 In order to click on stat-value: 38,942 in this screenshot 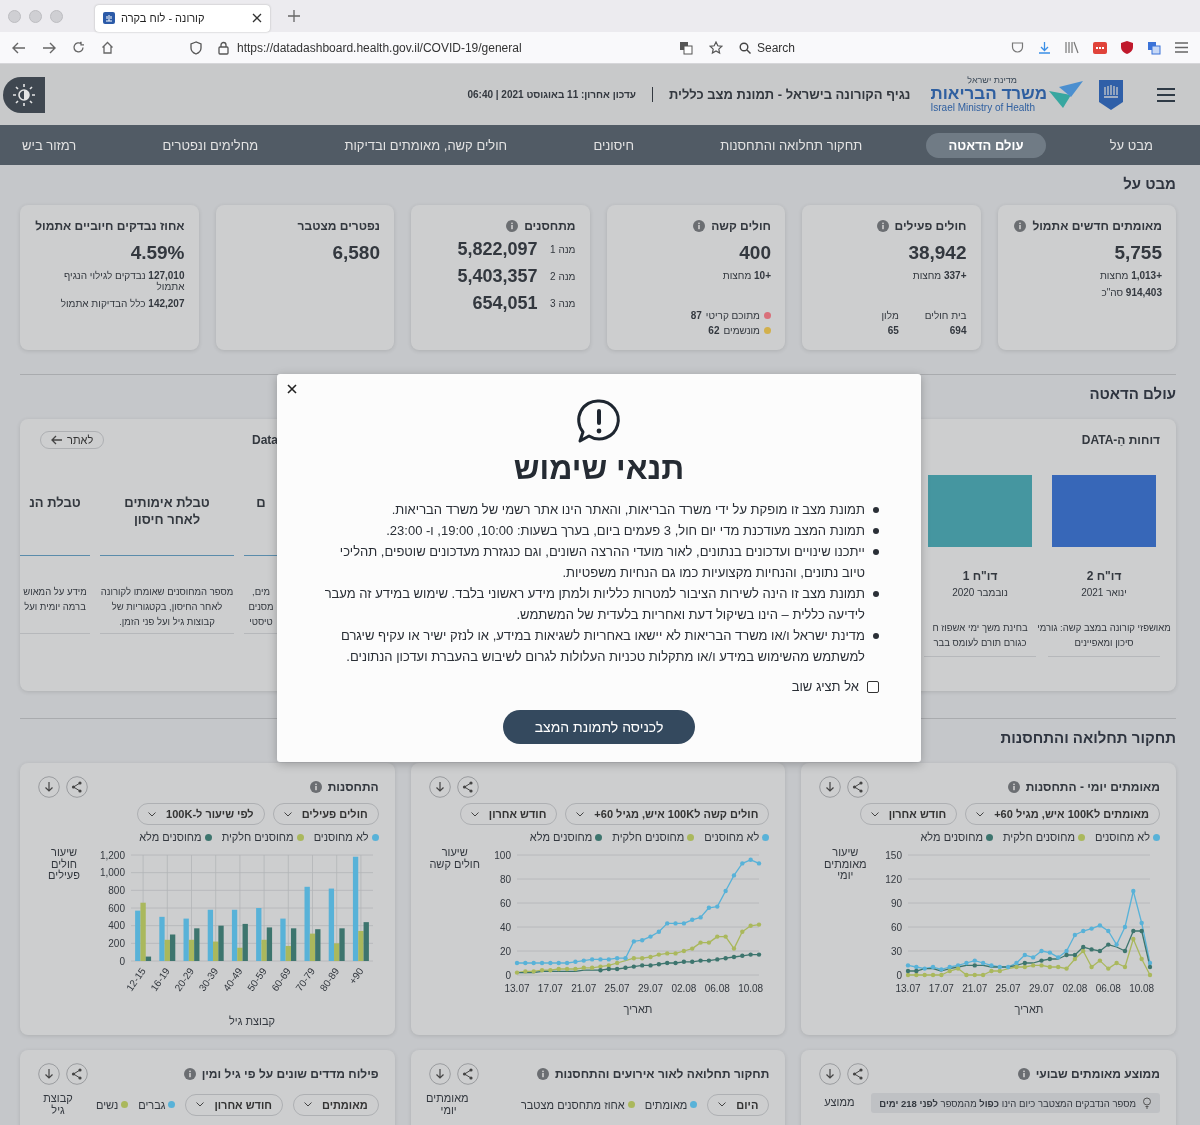, I will do `click(937, 253)`.